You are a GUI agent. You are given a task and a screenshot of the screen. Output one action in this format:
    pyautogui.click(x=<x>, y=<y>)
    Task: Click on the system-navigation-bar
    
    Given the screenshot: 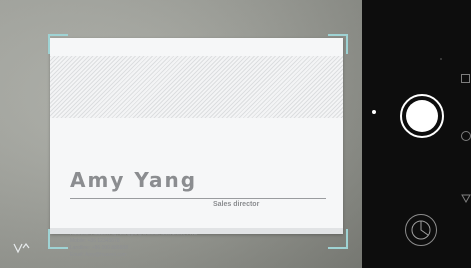 What is the action you would take?
    pyautogui.click(x=465, y=134)
    